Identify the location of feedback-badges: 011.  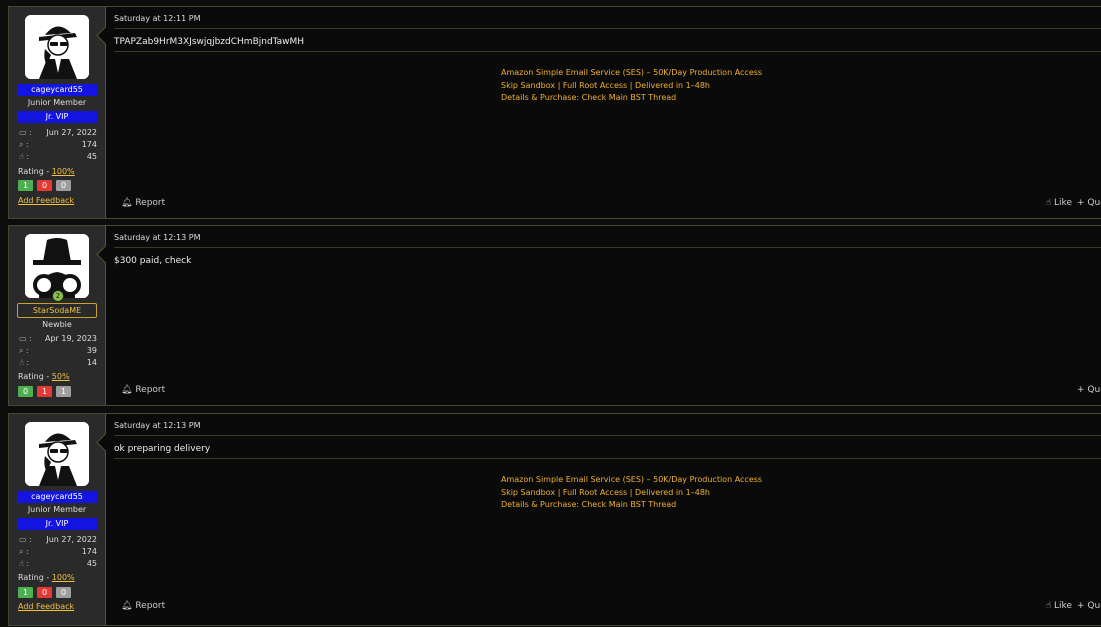
(46, 392).